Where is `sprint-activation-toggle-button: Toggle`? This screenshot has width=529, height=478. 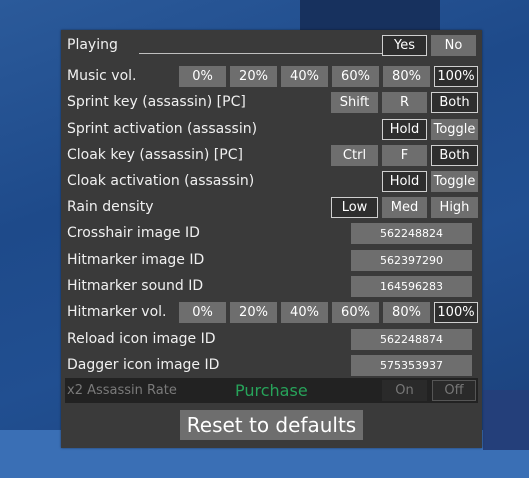 sprint-activation-toggle-button: Toggle is located at coordinates (454, 129).